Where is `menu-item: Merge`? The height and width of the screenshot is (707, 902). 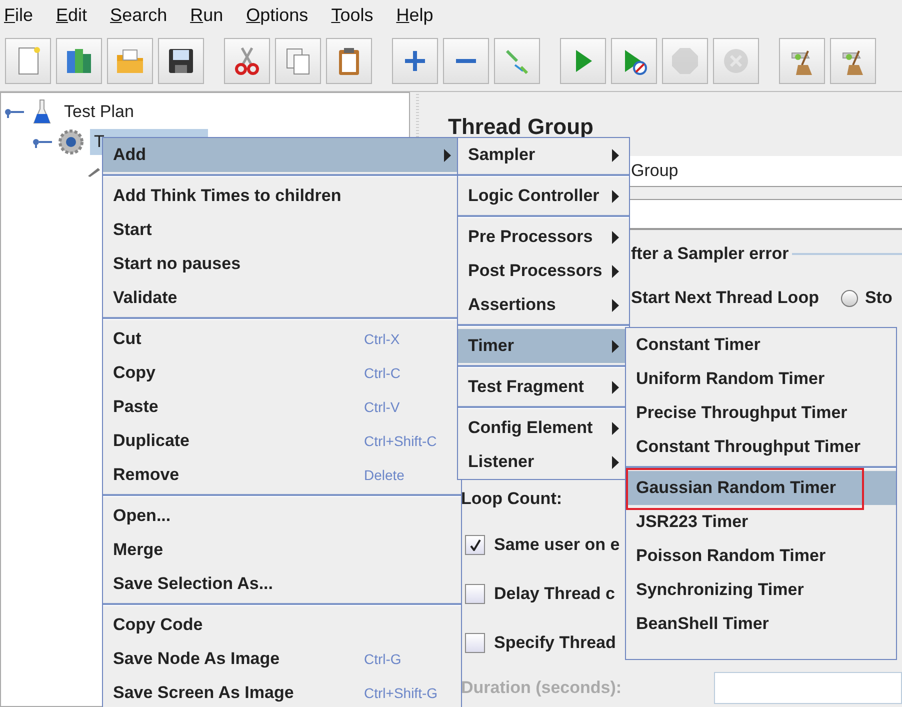
menu-item: Merge is located at coordinates (282, 550).